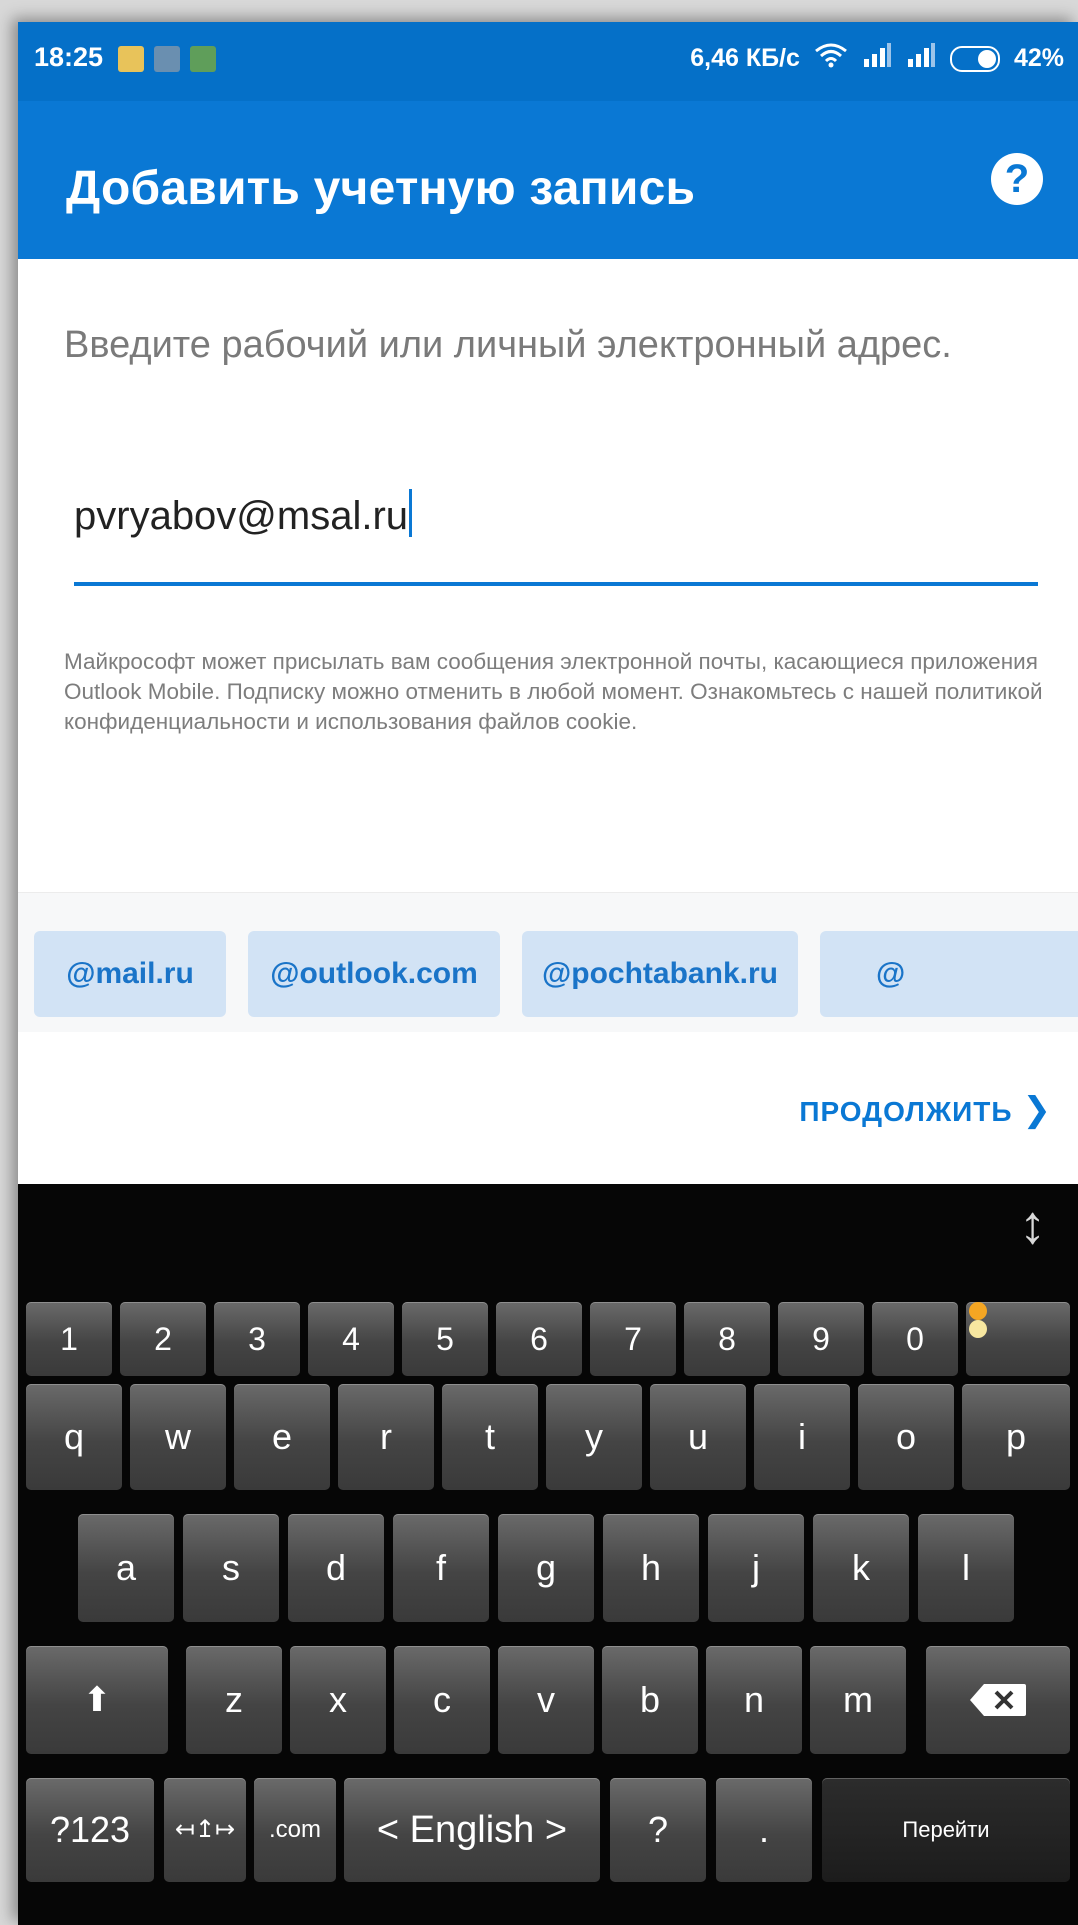 The height and width of the screenshot is (1925, 1078). What do you see at coordinates (858, 1700) in the screenshot?
I see `key-m: m` at bounding box center [858, 1700].